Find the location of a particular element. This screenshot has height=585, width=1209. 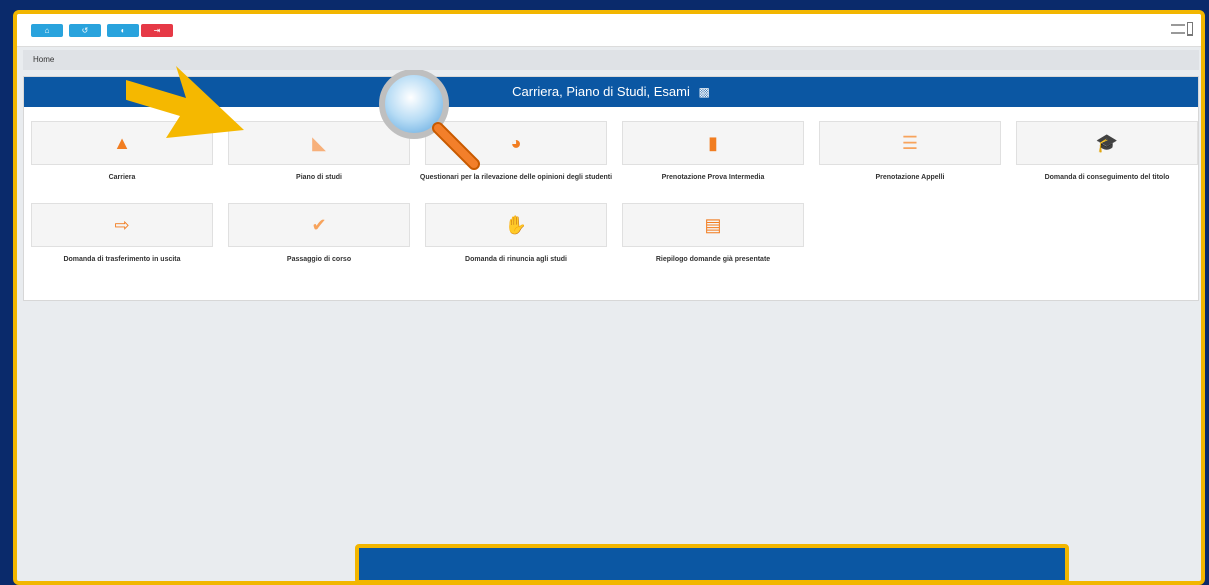

tower-icon is located at coordinates (1190, 29).